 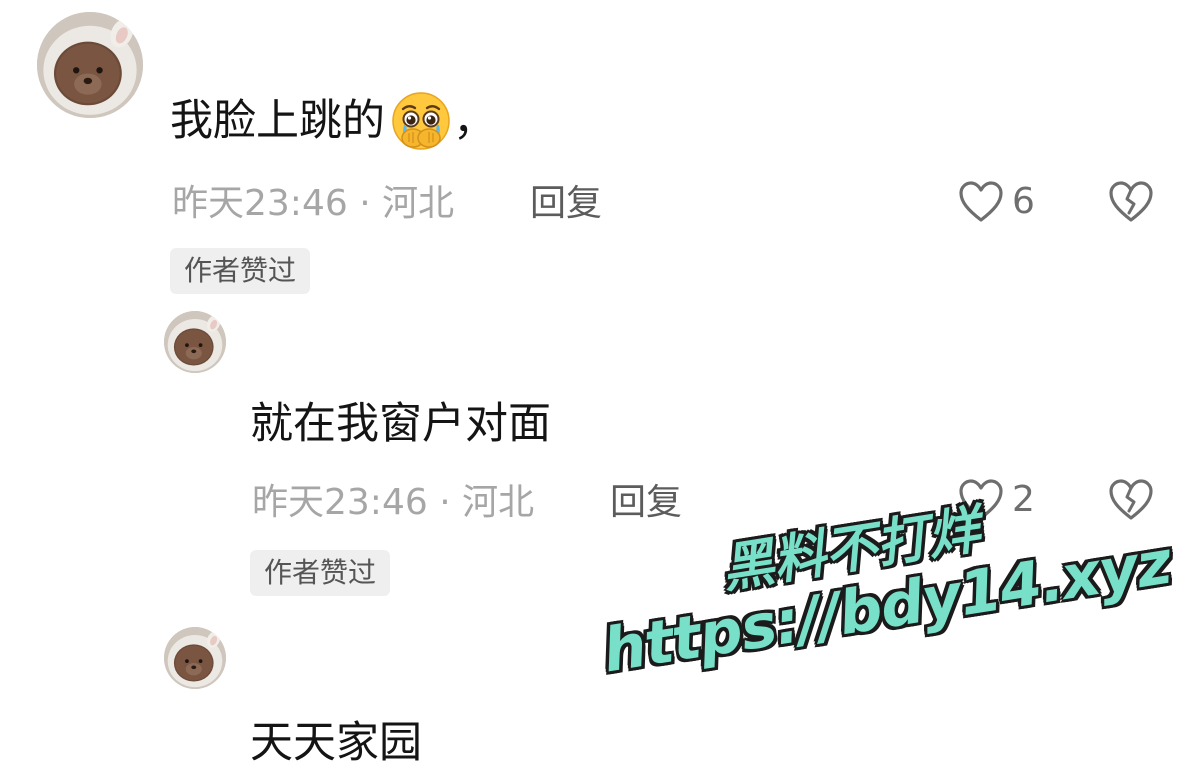 What do you see at coordinates (333, 121) in the screenshot?
I see `comment-text: 我脸上跳的 ，` at bounding box center [333, 121].